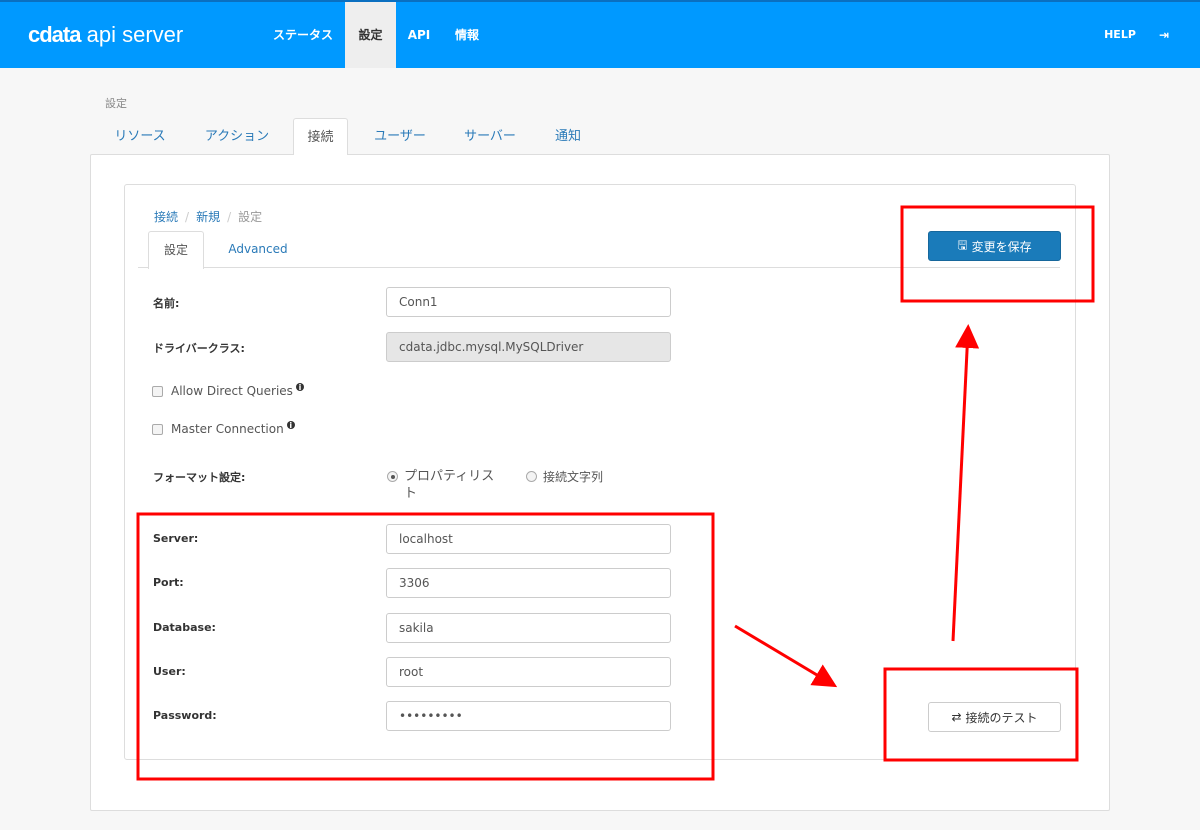  Describe the element at coordinates (600, 34) in the screenshot. I see `top-header: cdata api server ステータス 設定 API 情報 HELP ⇥` at that location.